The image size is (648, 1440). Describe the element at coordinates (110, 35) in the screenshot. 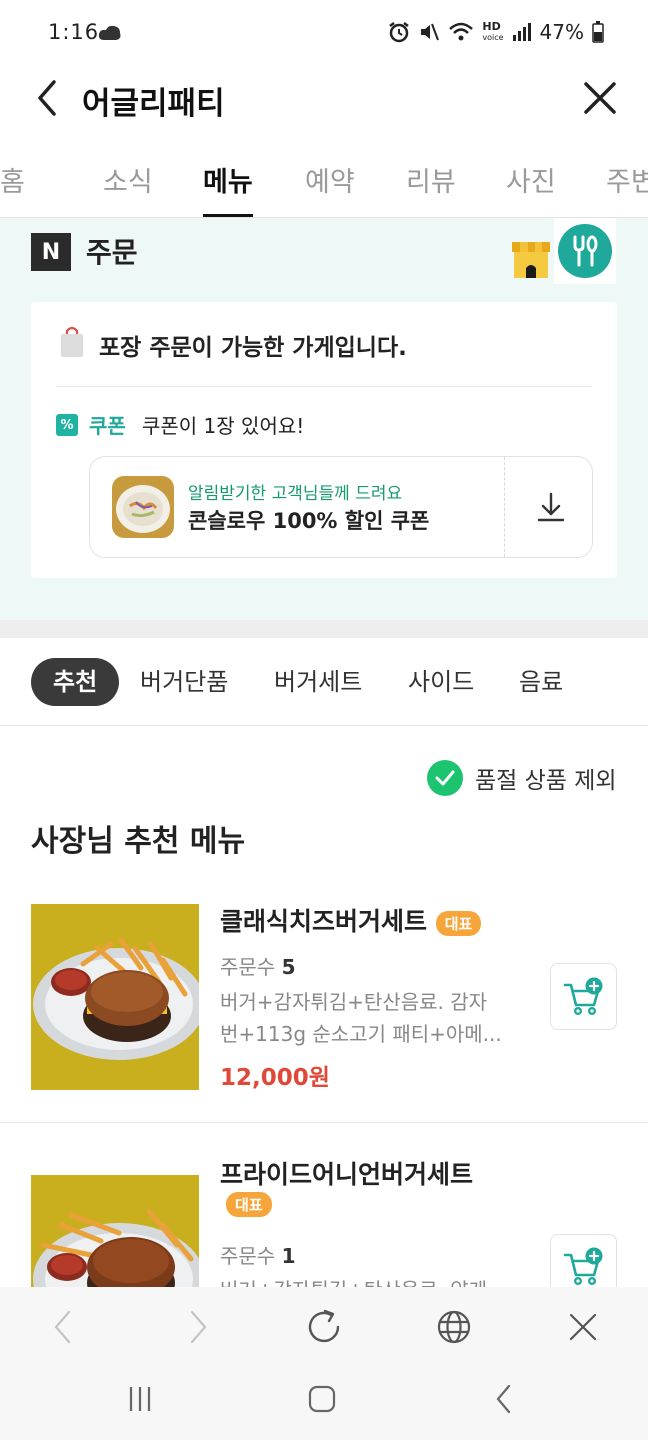

I see `cloud-icon` at that location.